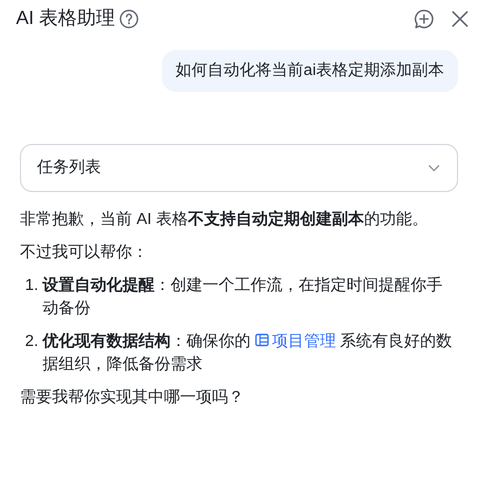  I want to click on answer-paragraph: 非常抱歉，当前 AI 表格不支持自动定期创建副本的功能。, so click(225, 219).